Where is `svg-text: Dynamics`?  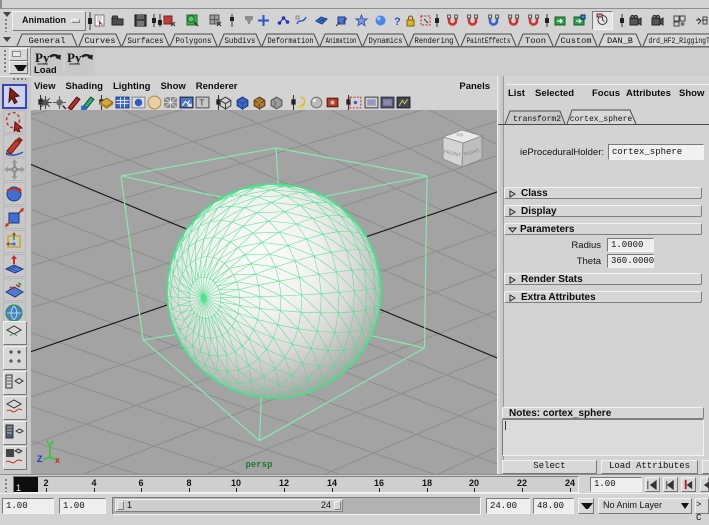 svg-text: Dynamics is located at coordinates (386, 41).